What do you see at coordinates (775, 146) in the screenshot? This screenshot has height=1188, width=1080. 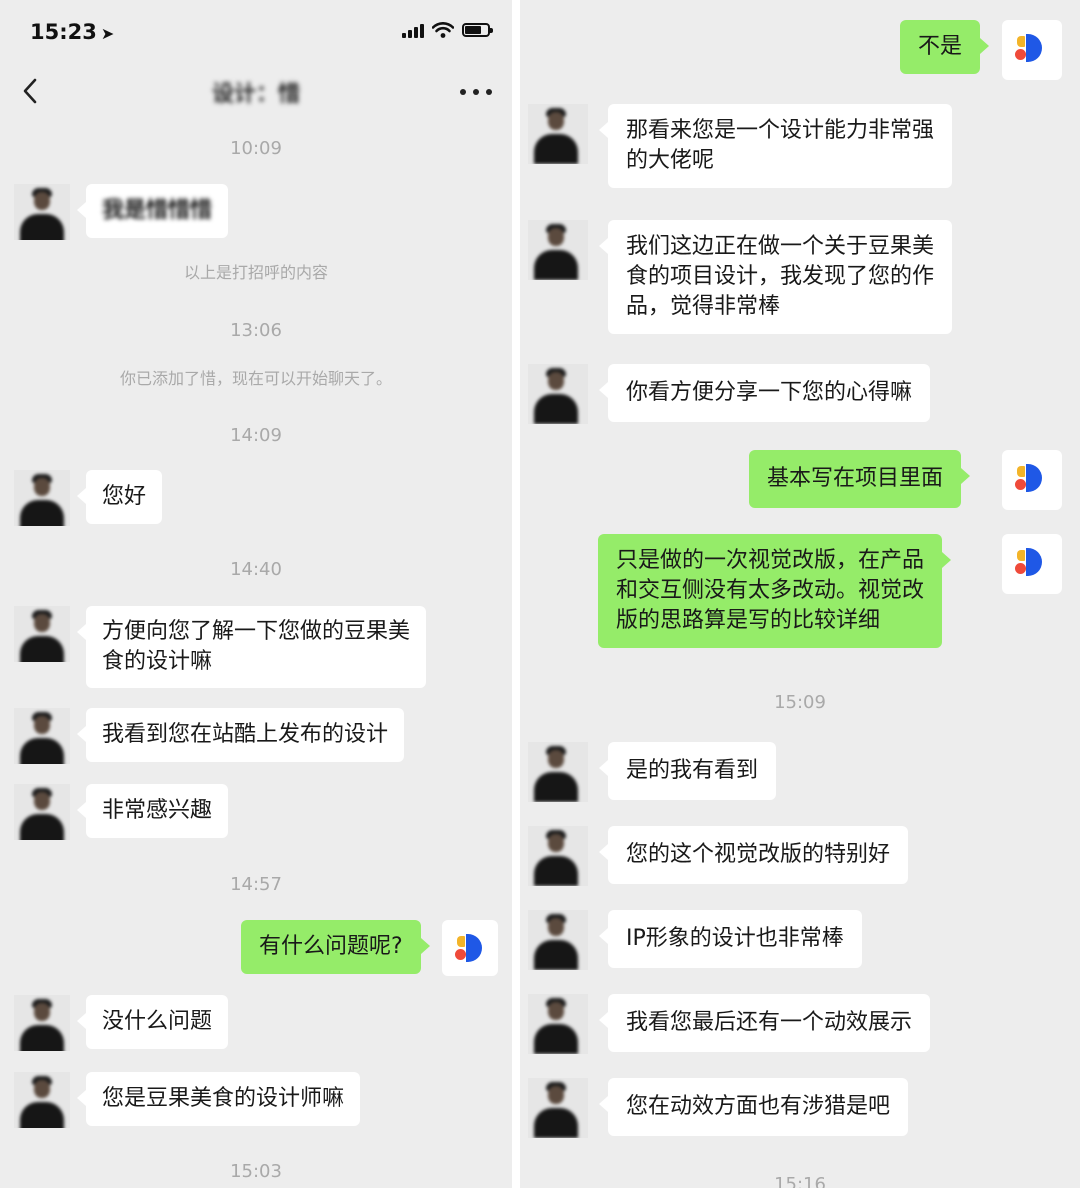 I see `message-bubble: 那看来您是一个设计能力非常强 的大佬呢` at bounding box center [775, 146].